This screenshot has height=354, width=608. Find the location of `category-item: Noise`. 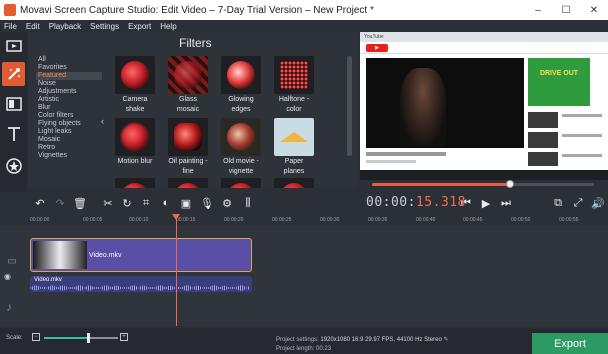

category-item: Noise is located at coordinates (69, 84).